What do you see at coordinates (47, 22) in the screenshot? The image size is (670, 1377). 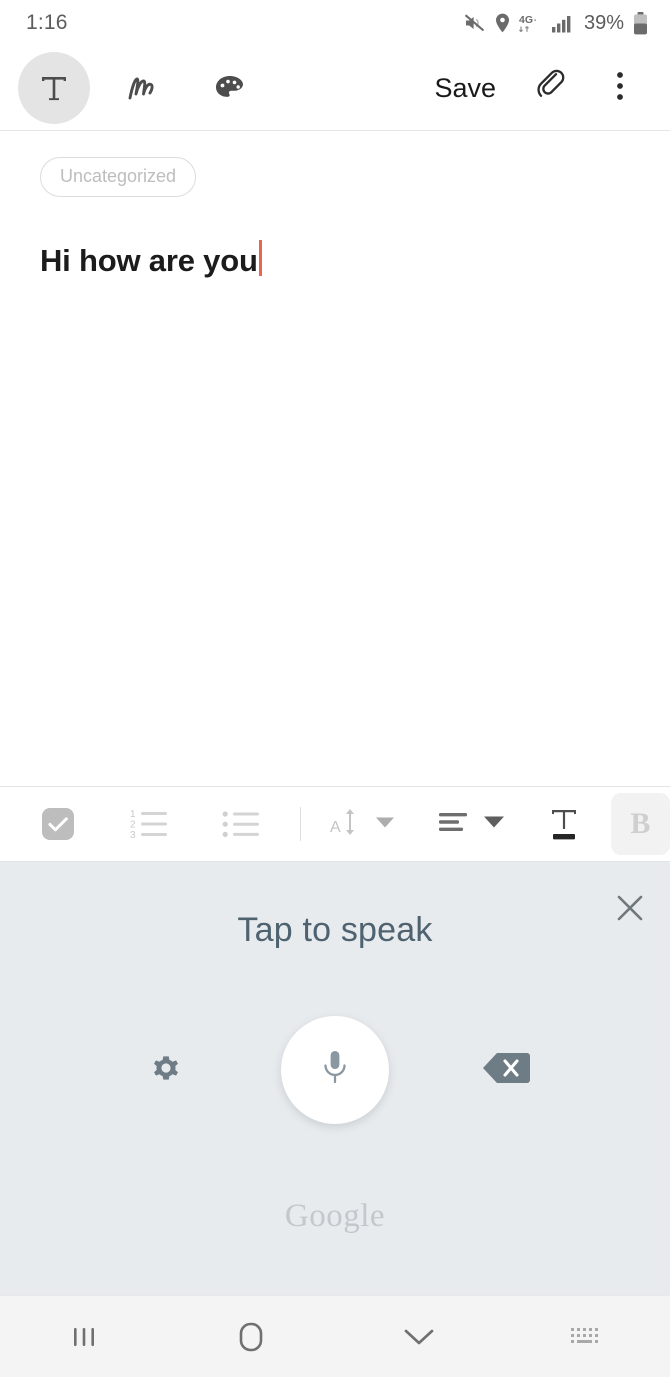 I see `status-time: 1:16` at bounding box center [47, 22].